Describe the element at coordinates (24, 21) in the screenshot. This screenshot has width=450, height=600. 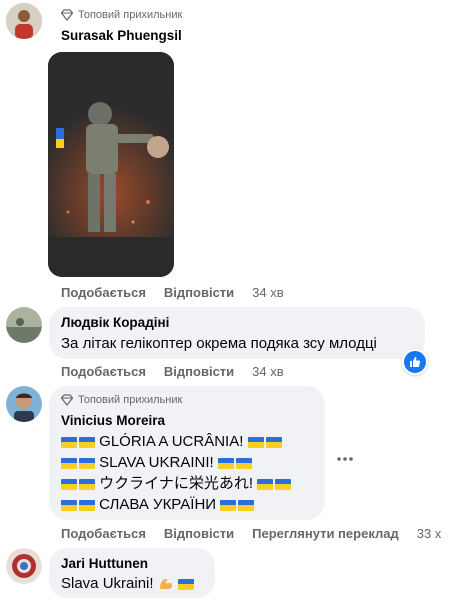
I see `avatar-surasak` at that location.